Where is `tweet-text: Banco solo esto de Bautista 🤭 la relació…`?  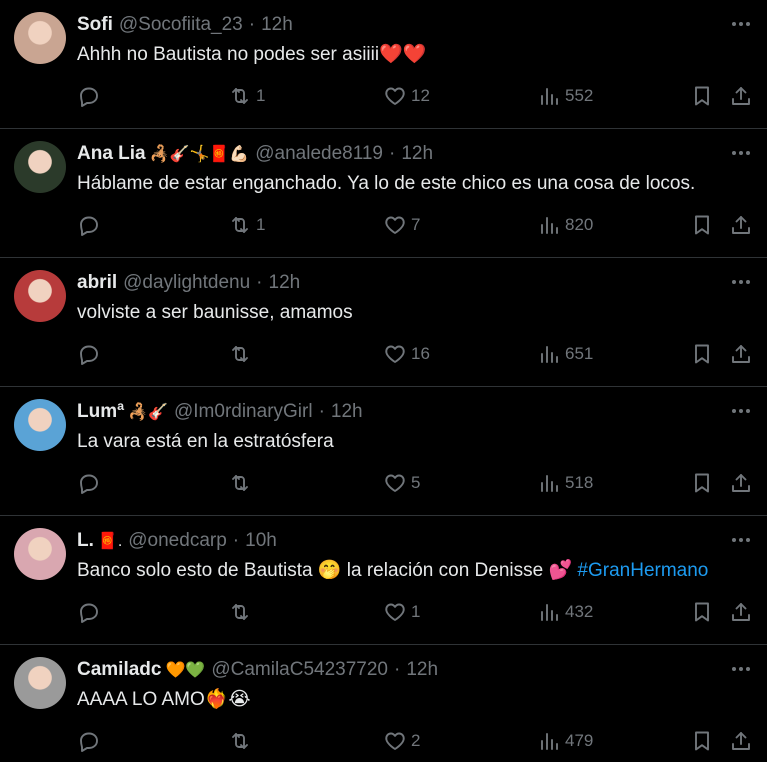 tweet-text: Banco solo esto de Bautista 🤭 la relació… is located at coordinates (415, 571).